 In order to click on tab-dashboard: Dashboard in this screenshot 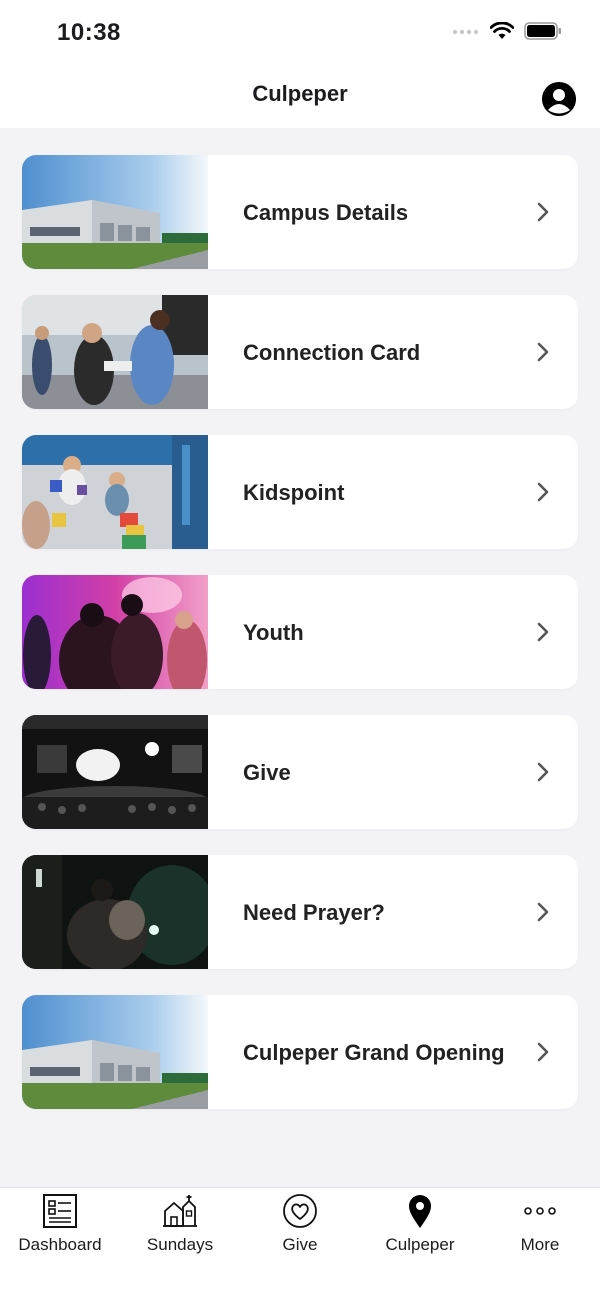, I will do `click(60, 1233)`.